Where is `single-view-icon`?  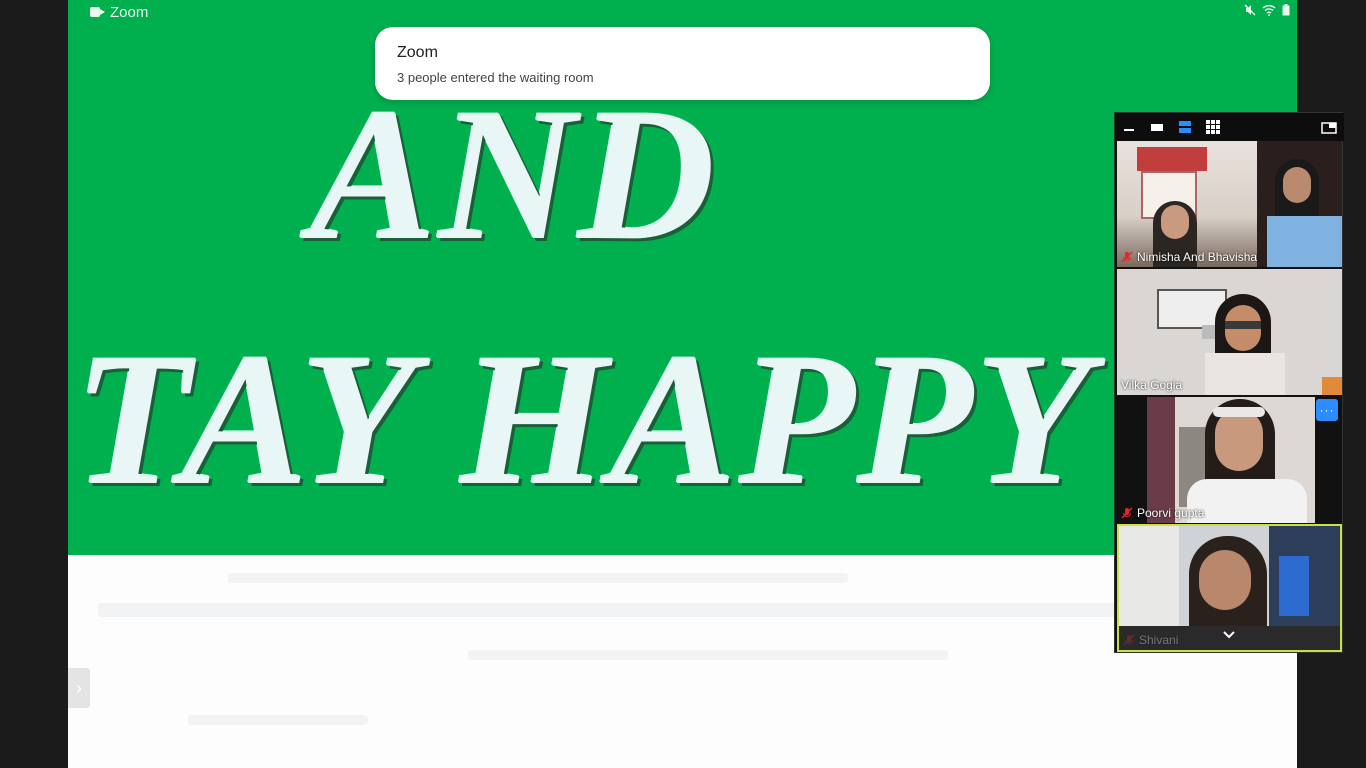 single-view-icon is located at coordinates (1157, 127).